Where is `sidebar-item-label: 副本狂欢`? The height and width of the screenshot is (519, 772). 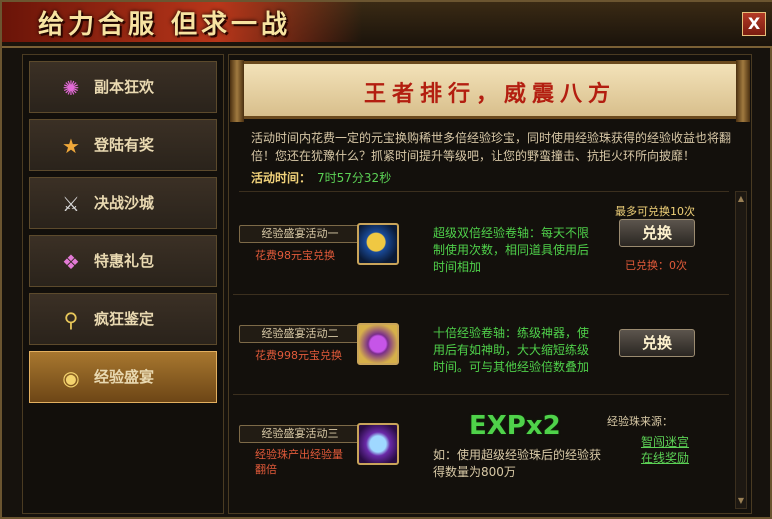
sidebar-item-label: 副本狂欢 is located at coordinates (124, 87).